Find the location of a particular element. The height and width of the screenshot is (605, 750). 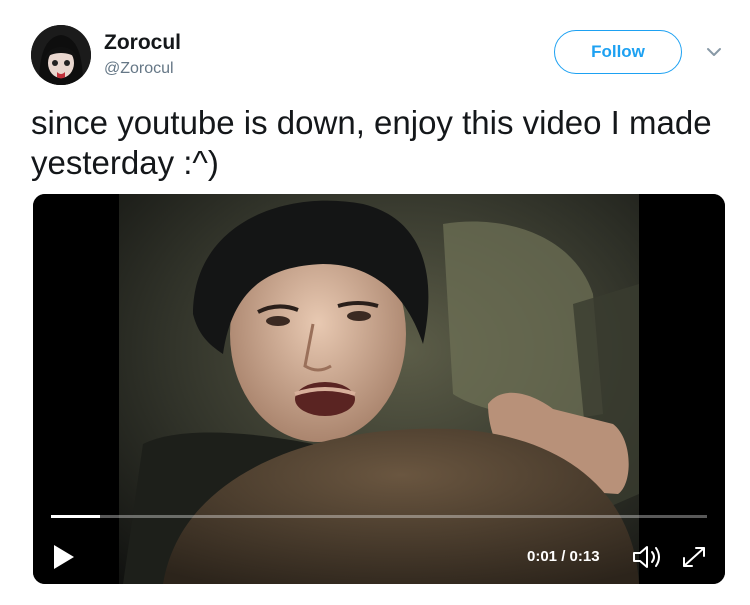

play-icon is located at coordinates (64, 557).